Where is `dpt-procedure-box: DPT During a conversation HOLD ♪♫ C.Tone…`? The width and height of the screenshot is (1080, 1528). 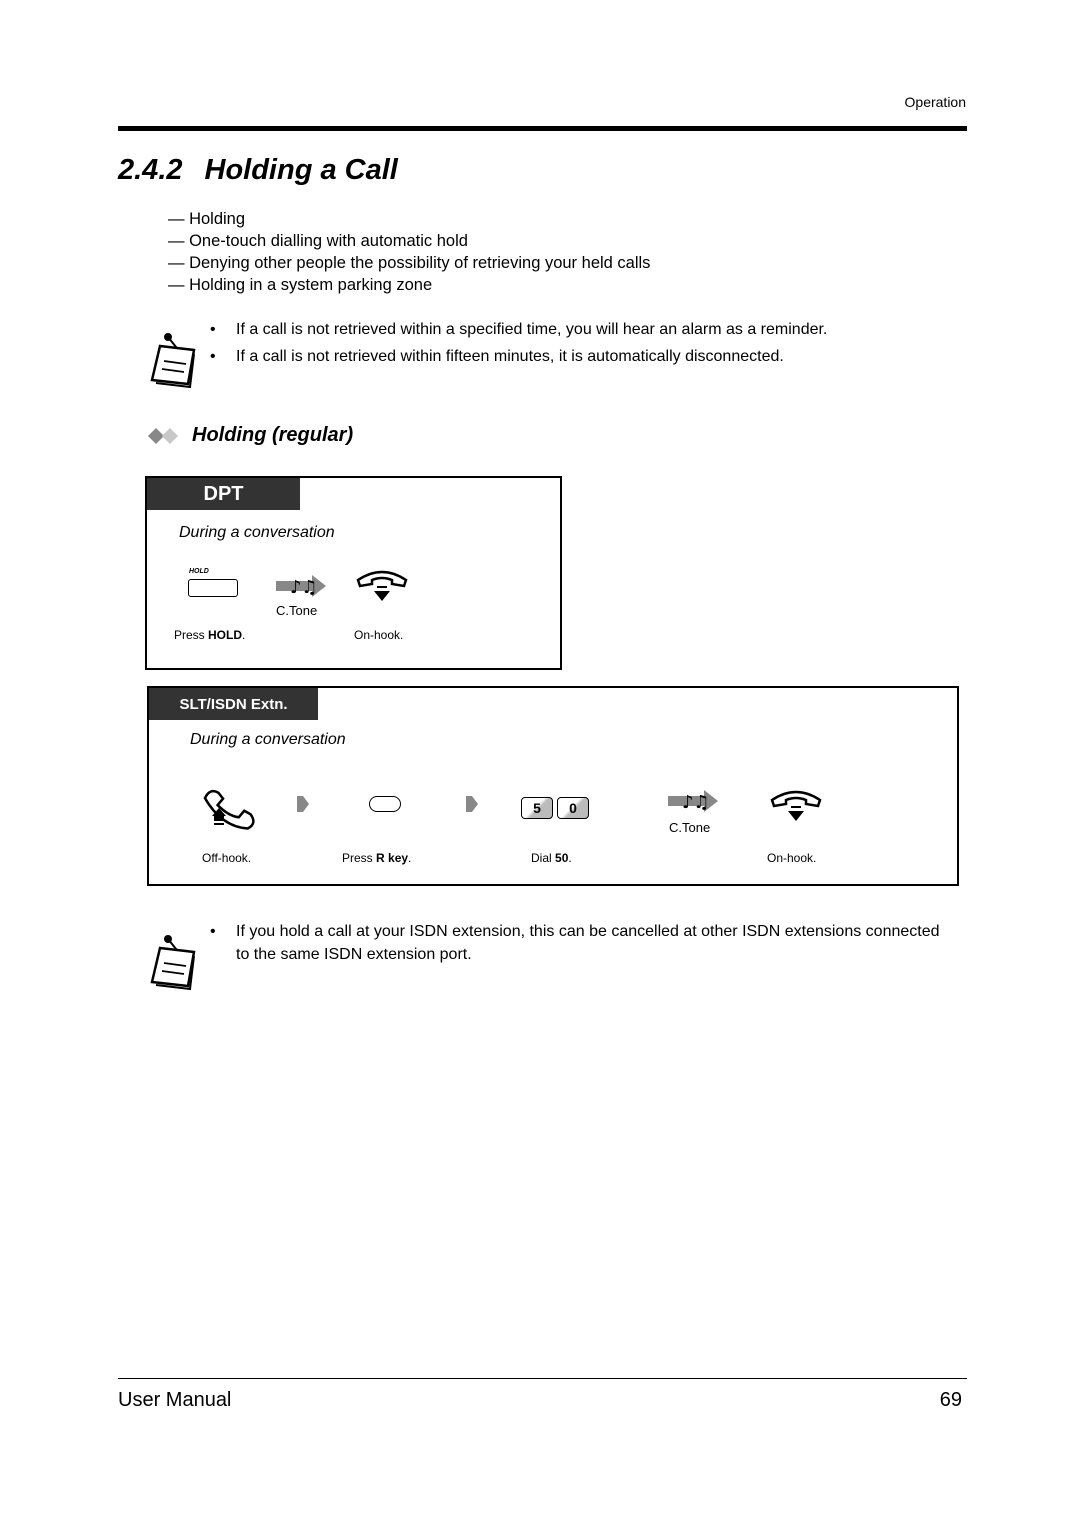
dpt-procedure-box: DPT During a conversation HOLD ♪♫ C.Tone… is located at coordinates (353, 573).